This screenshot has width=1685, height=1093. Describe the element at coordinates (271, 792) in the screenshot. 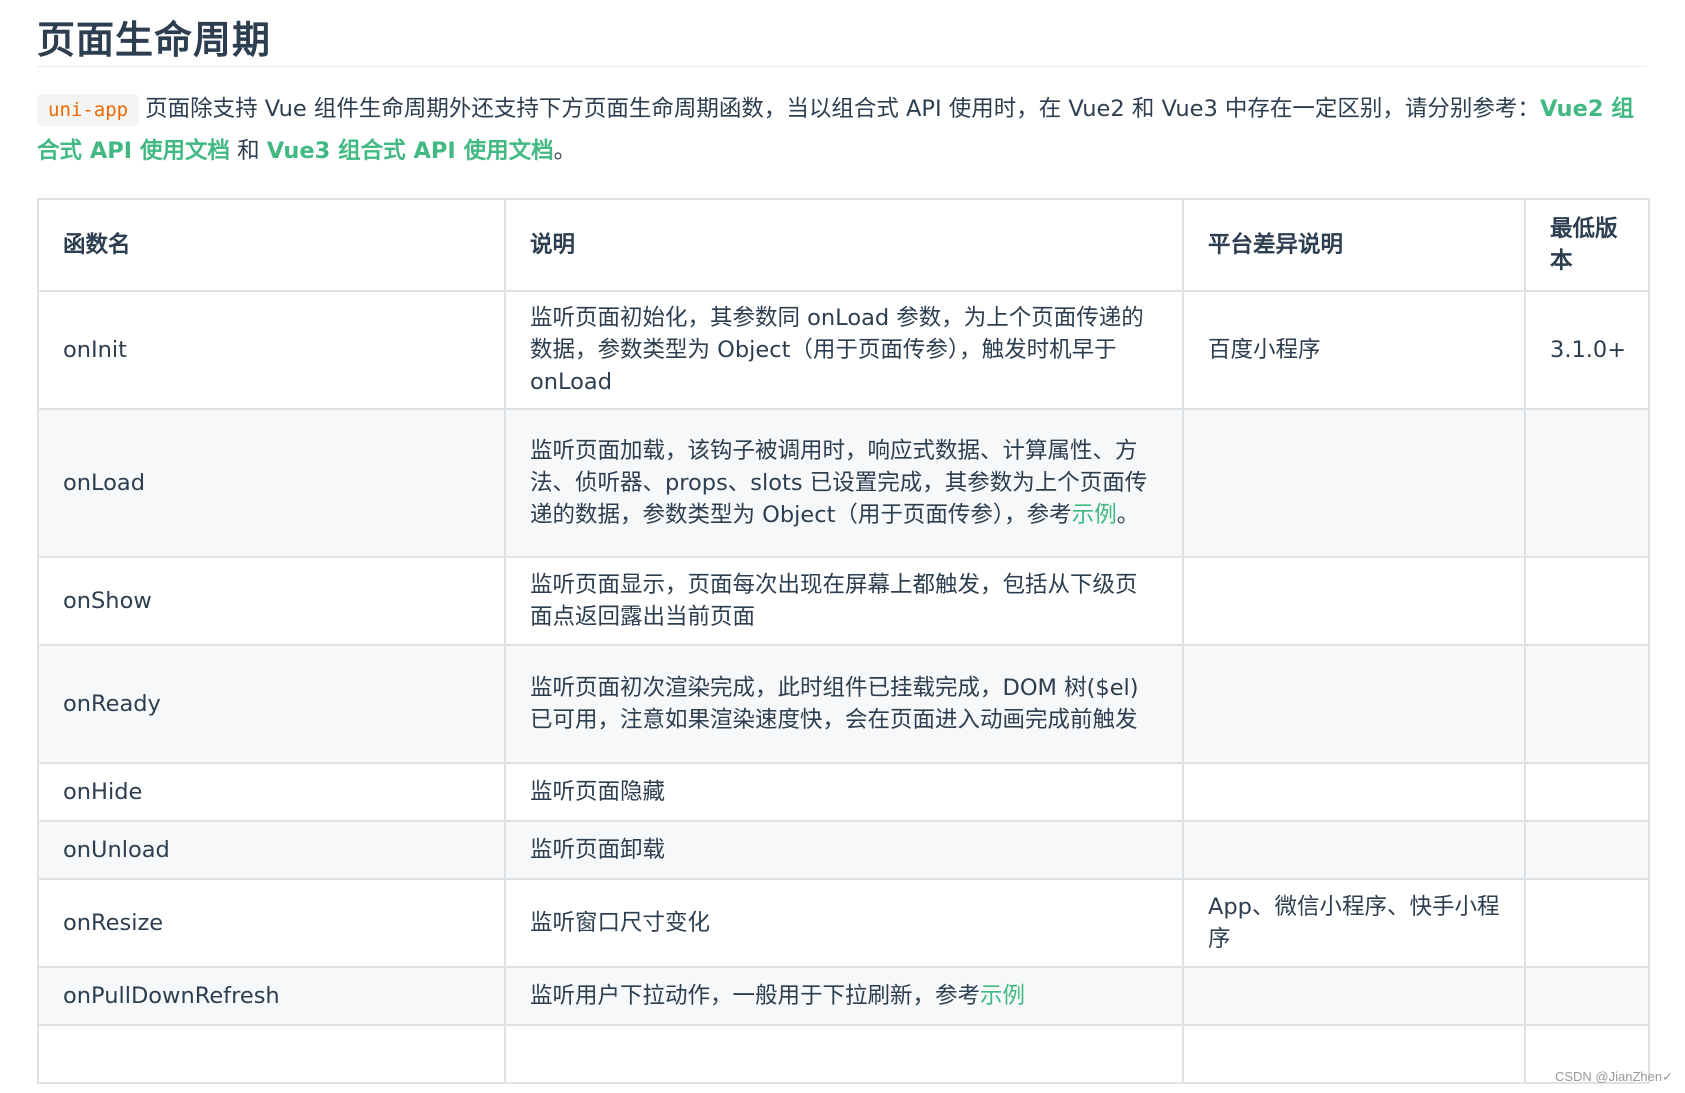

I see `cell-function-name: onHide` at that location.